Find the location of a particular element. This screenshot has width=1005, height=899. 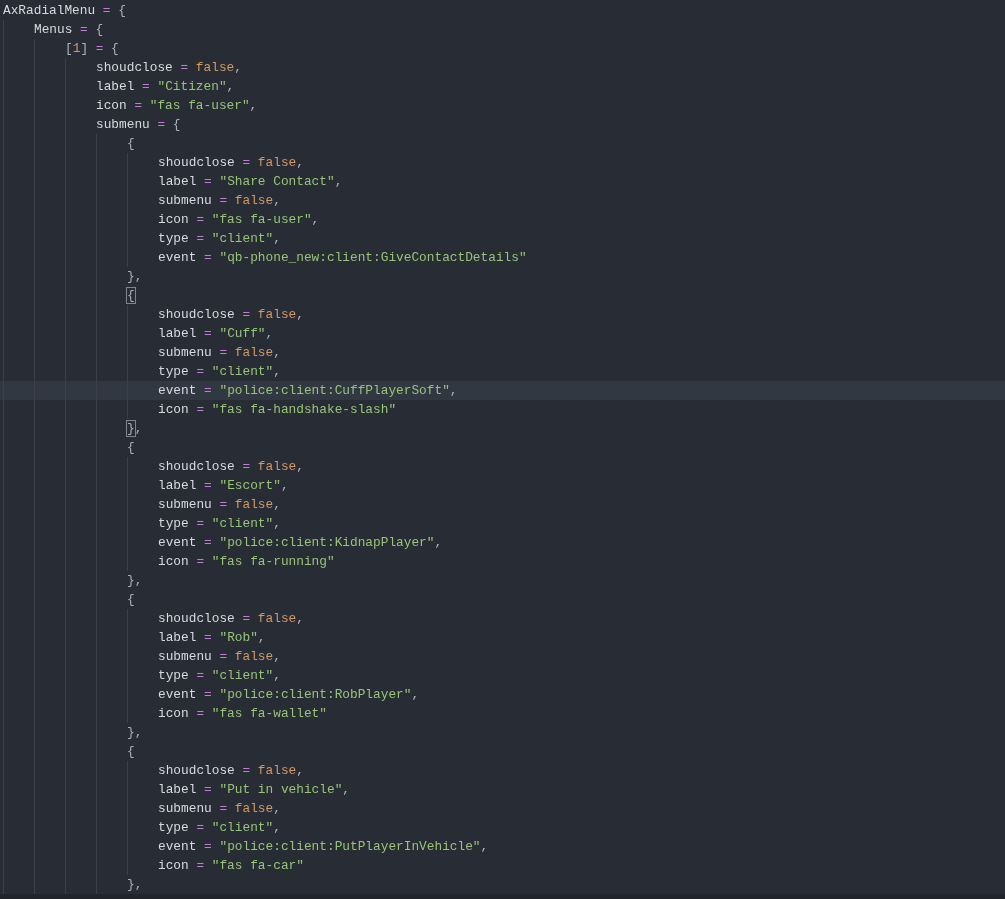

code-line: submenu = { is located at coordinates (138, 125).